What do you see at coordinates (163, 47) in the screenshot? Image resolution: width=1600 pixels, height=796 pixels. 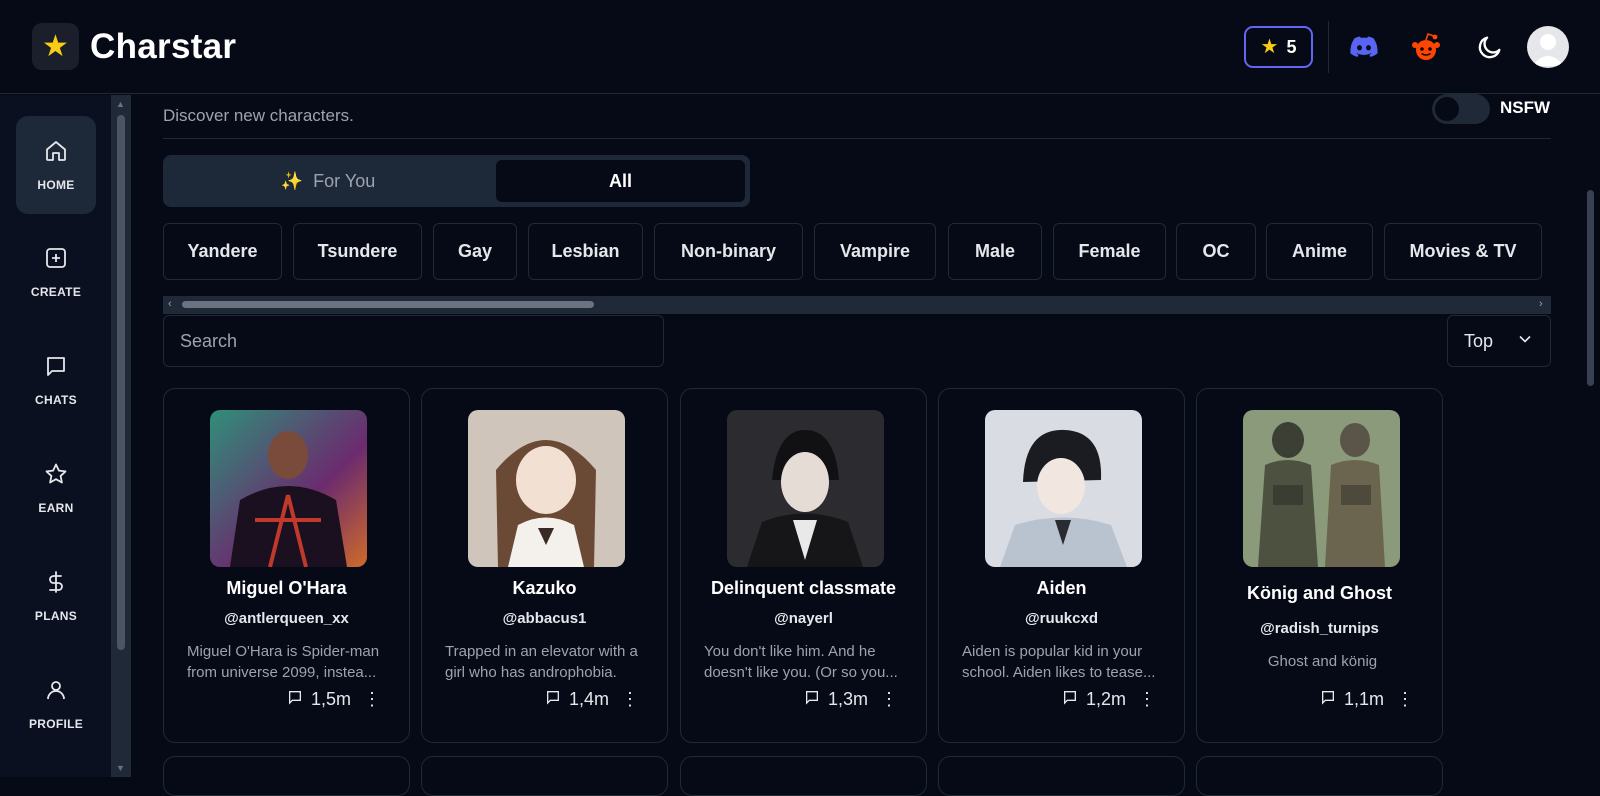 I see `app-title: Charstar` at bounding box center [163, 47].